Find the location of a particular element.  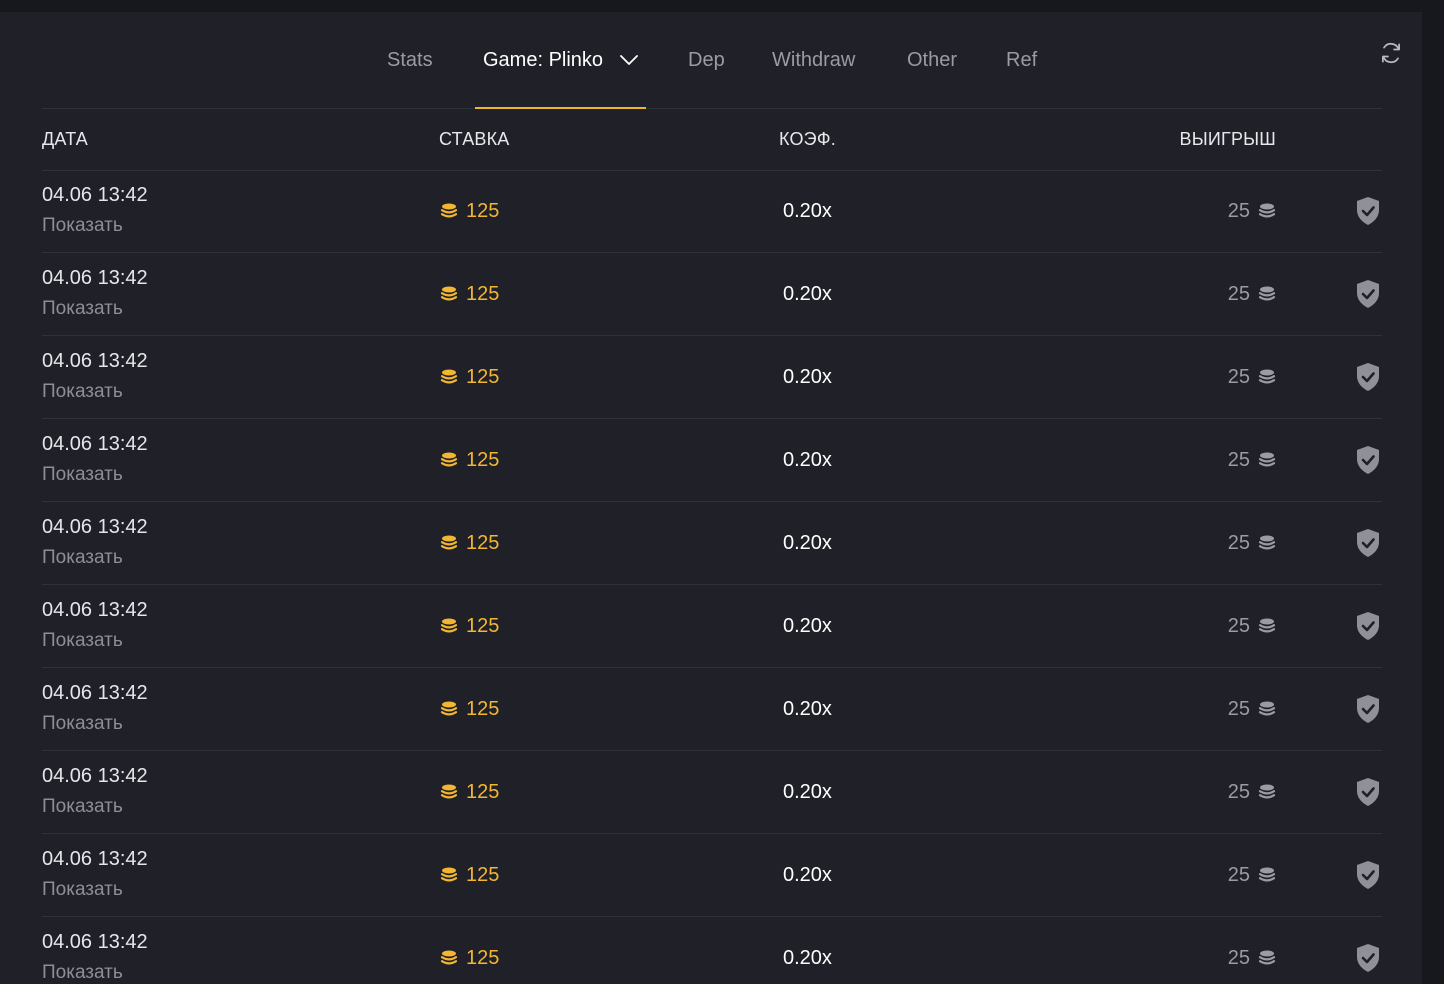

tab-label: Other is located at coordinates (932, 59).